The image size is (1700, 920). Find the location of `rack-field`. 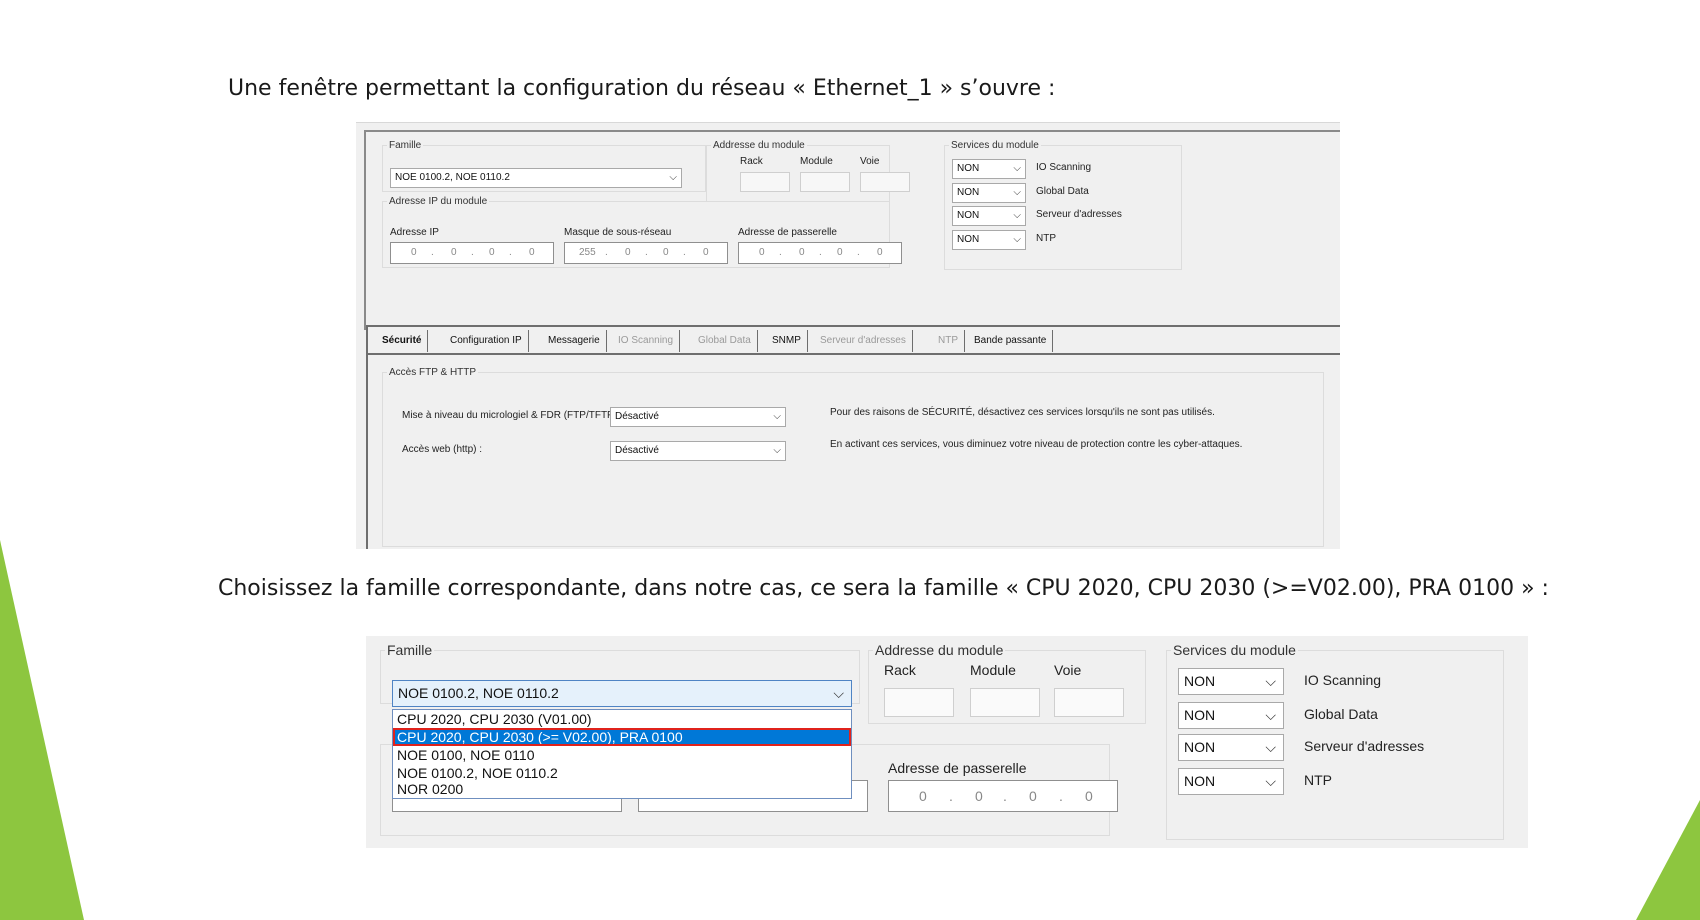

rack-field is located at coordinates (765, 182).